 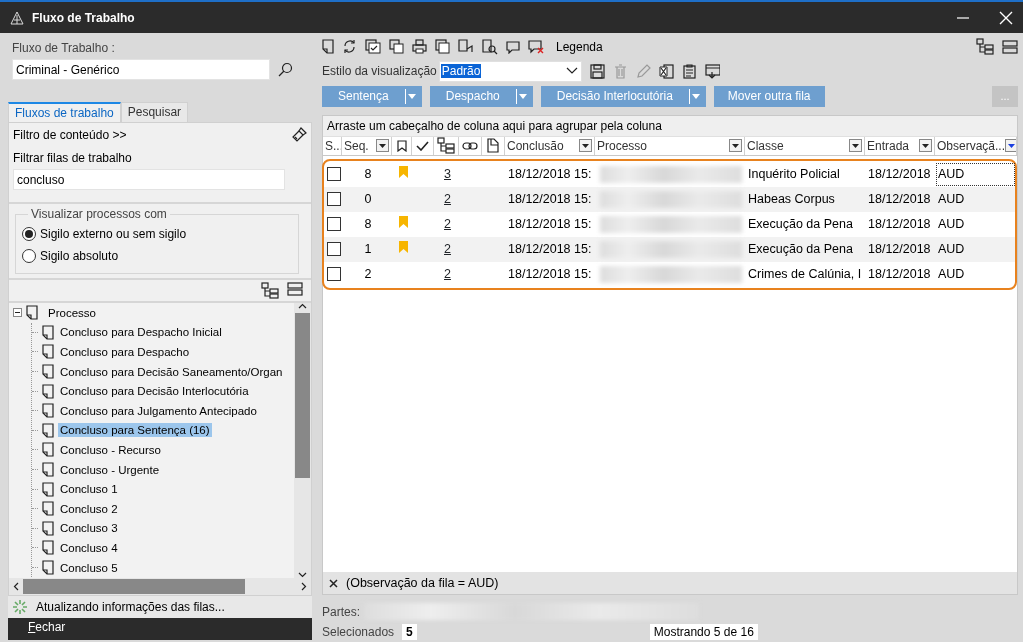 What do you see at coordinates (160, 586) in the screenshot?
I see `horizontal-scrollbar` at bounding box center [160, 586].